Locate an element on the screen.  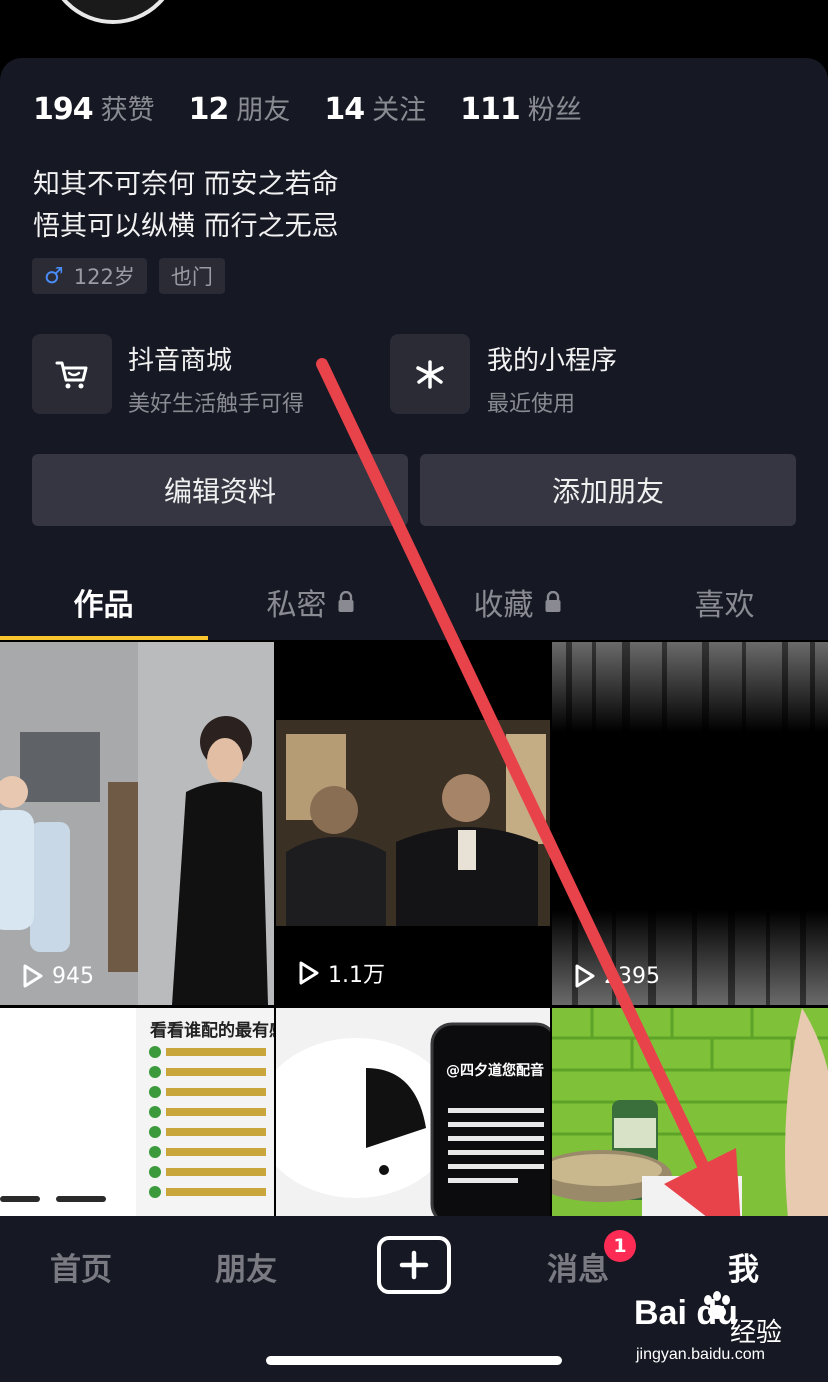
male-icon: ♂ is located at coordinates (54, 276).